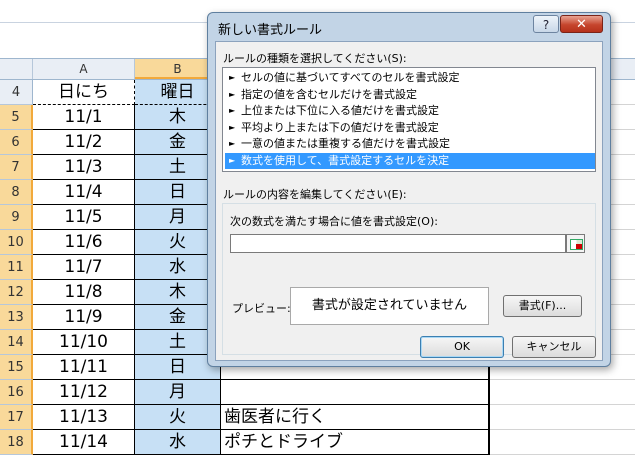 The height and width of the screenshot is (455, 635). I want to click on date-cell: 11/8, so click(84, 292).